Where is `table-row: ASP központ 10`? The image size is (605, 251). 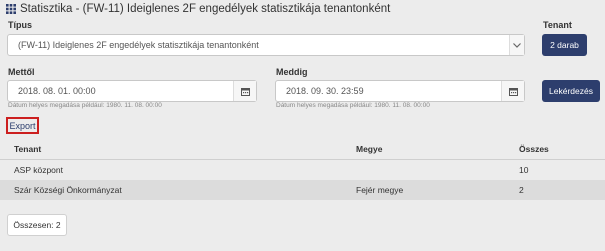
table-row: ASP központ 10 is located at coordinates (302, 170).